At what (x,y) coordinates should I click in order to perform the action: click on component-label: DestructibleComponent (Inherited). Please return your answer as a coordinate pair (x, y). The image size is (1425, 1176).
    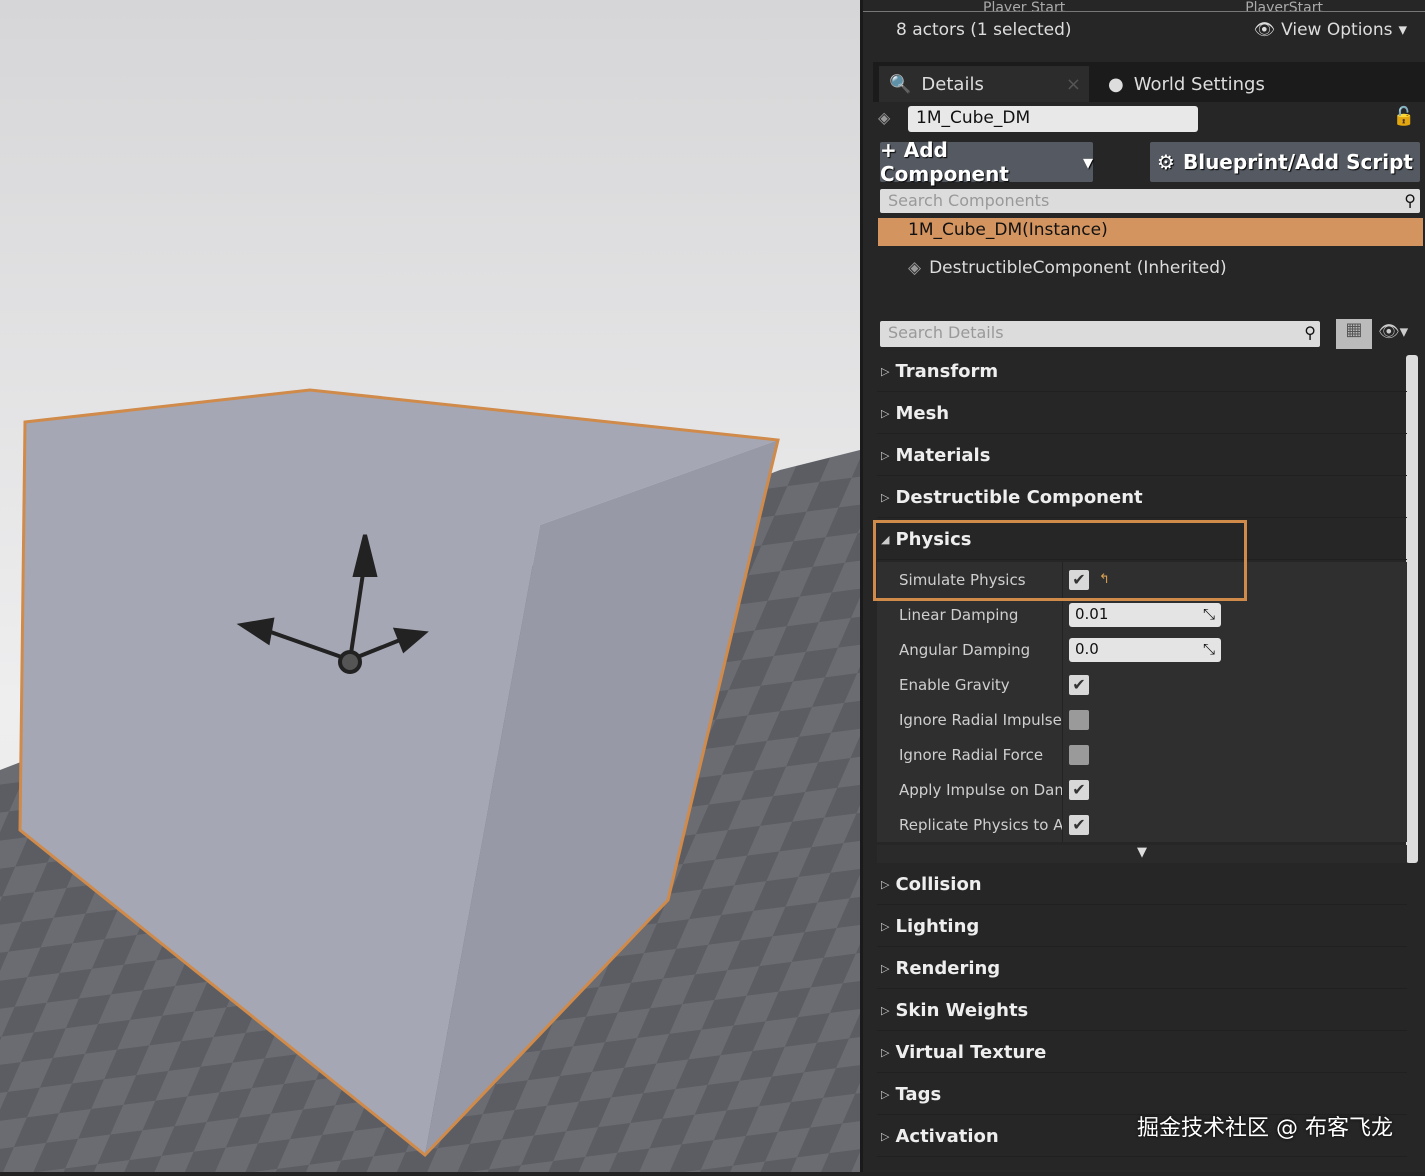
    Looking at the image, I should click on (1078, 268).